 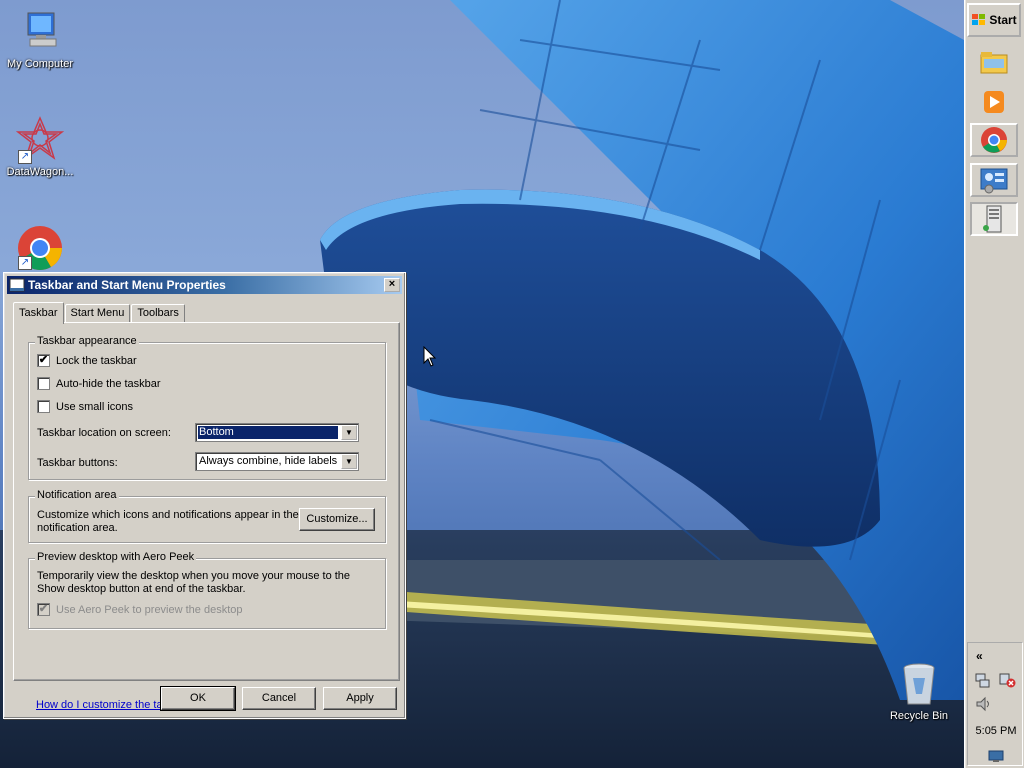 I want to click on notification-description-2: notification area., so click(x=77, y=528).